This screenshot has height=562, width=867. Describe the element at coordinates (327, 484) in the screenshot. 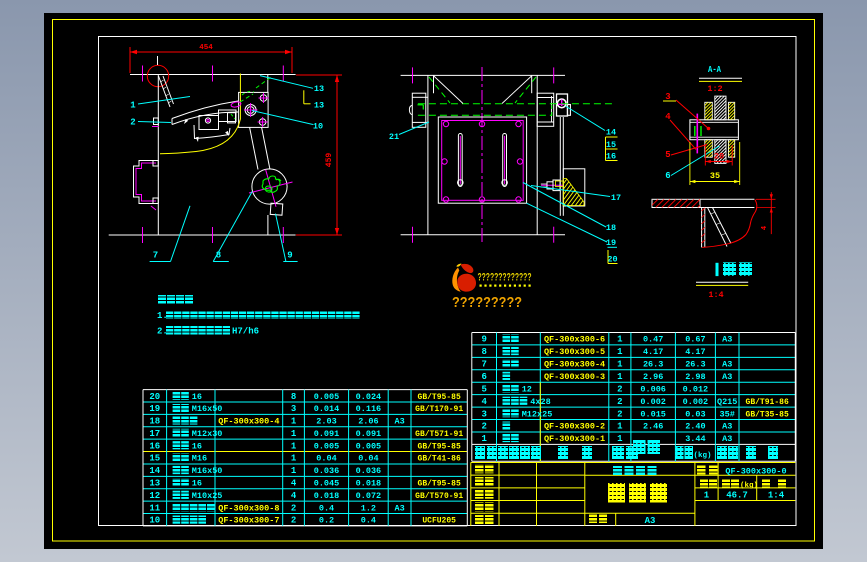

I see `svg-text: 0.045` at that location.